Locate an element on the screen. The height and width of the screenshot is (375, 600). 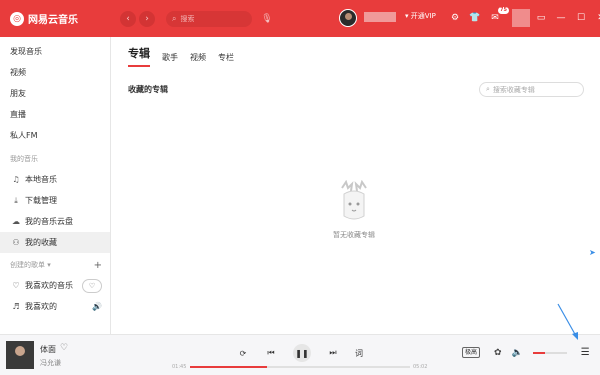
loop-icon: ⟳ is located at coordinates (243, 353).